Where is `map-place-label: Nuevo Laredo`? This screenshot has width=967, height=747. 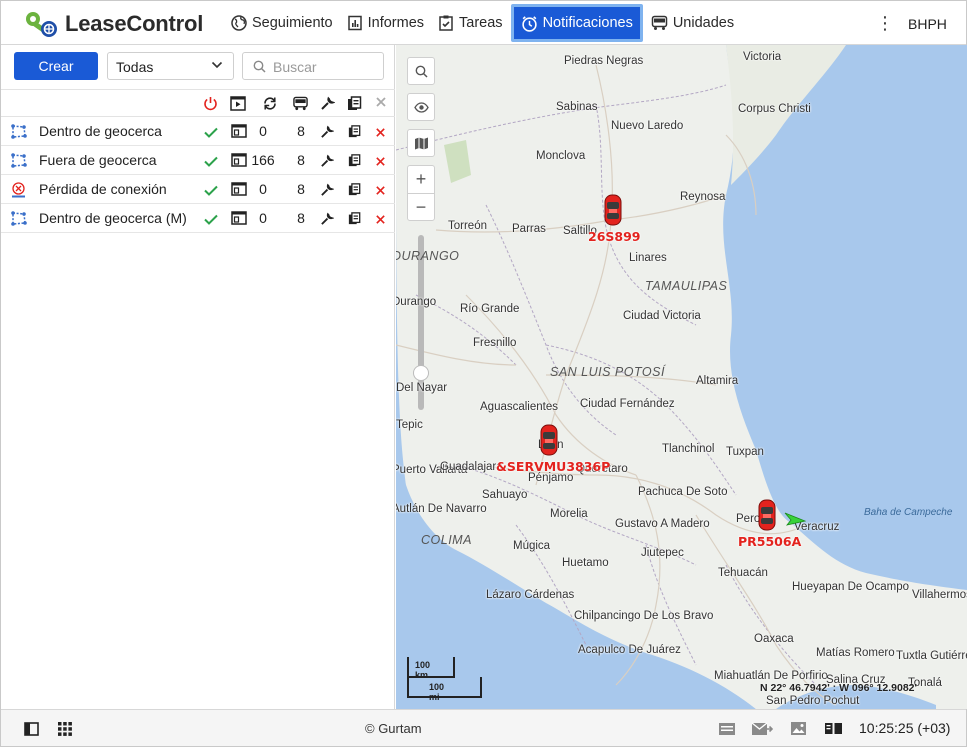
map-place-label: Nuevo Laredo is located at coordinates (647, 126).